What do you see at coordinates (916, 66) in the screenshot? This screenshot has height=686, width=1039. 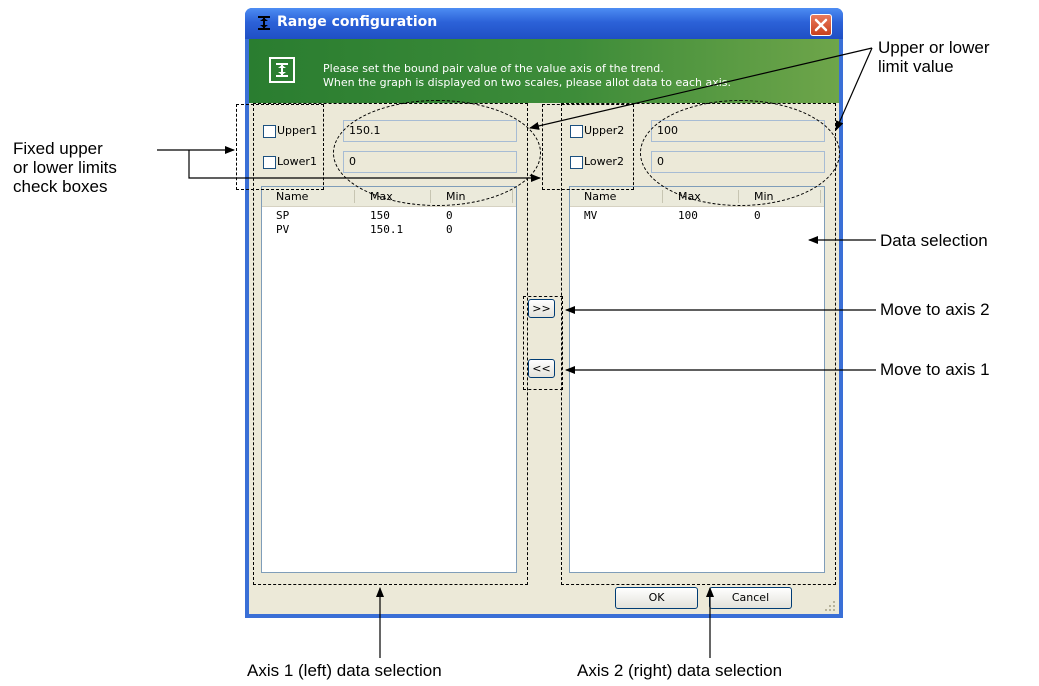 I see `note-line: limit value` at bounding box center [916, 66].